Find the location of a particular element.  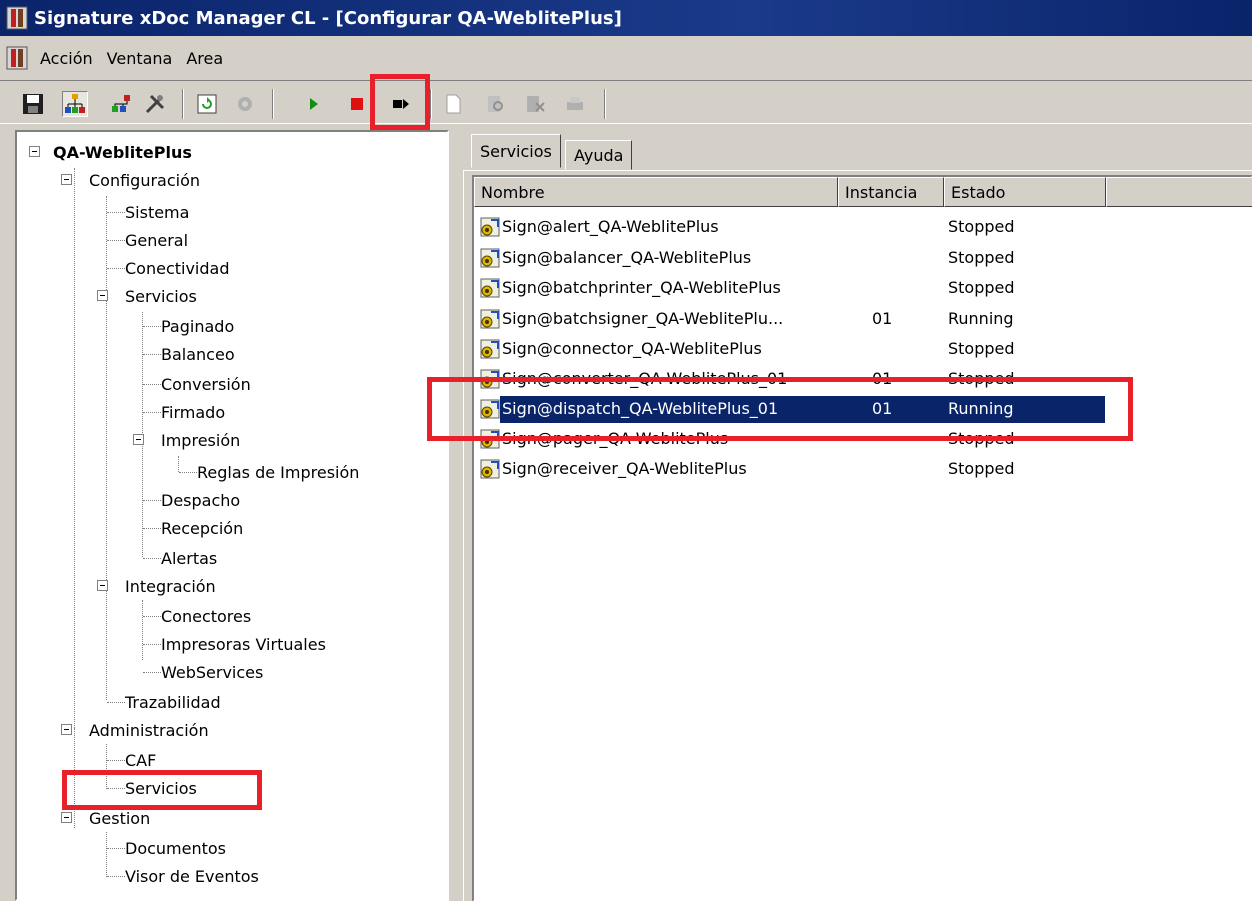

tree-item-documentos: Documentos is located at coordinates (175, 848).